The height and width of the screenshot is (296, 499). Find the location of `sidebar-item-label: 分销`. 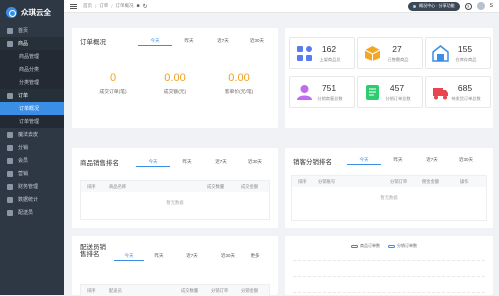

sidebar-item-label: 分销 is located at coordinates (23, 148).